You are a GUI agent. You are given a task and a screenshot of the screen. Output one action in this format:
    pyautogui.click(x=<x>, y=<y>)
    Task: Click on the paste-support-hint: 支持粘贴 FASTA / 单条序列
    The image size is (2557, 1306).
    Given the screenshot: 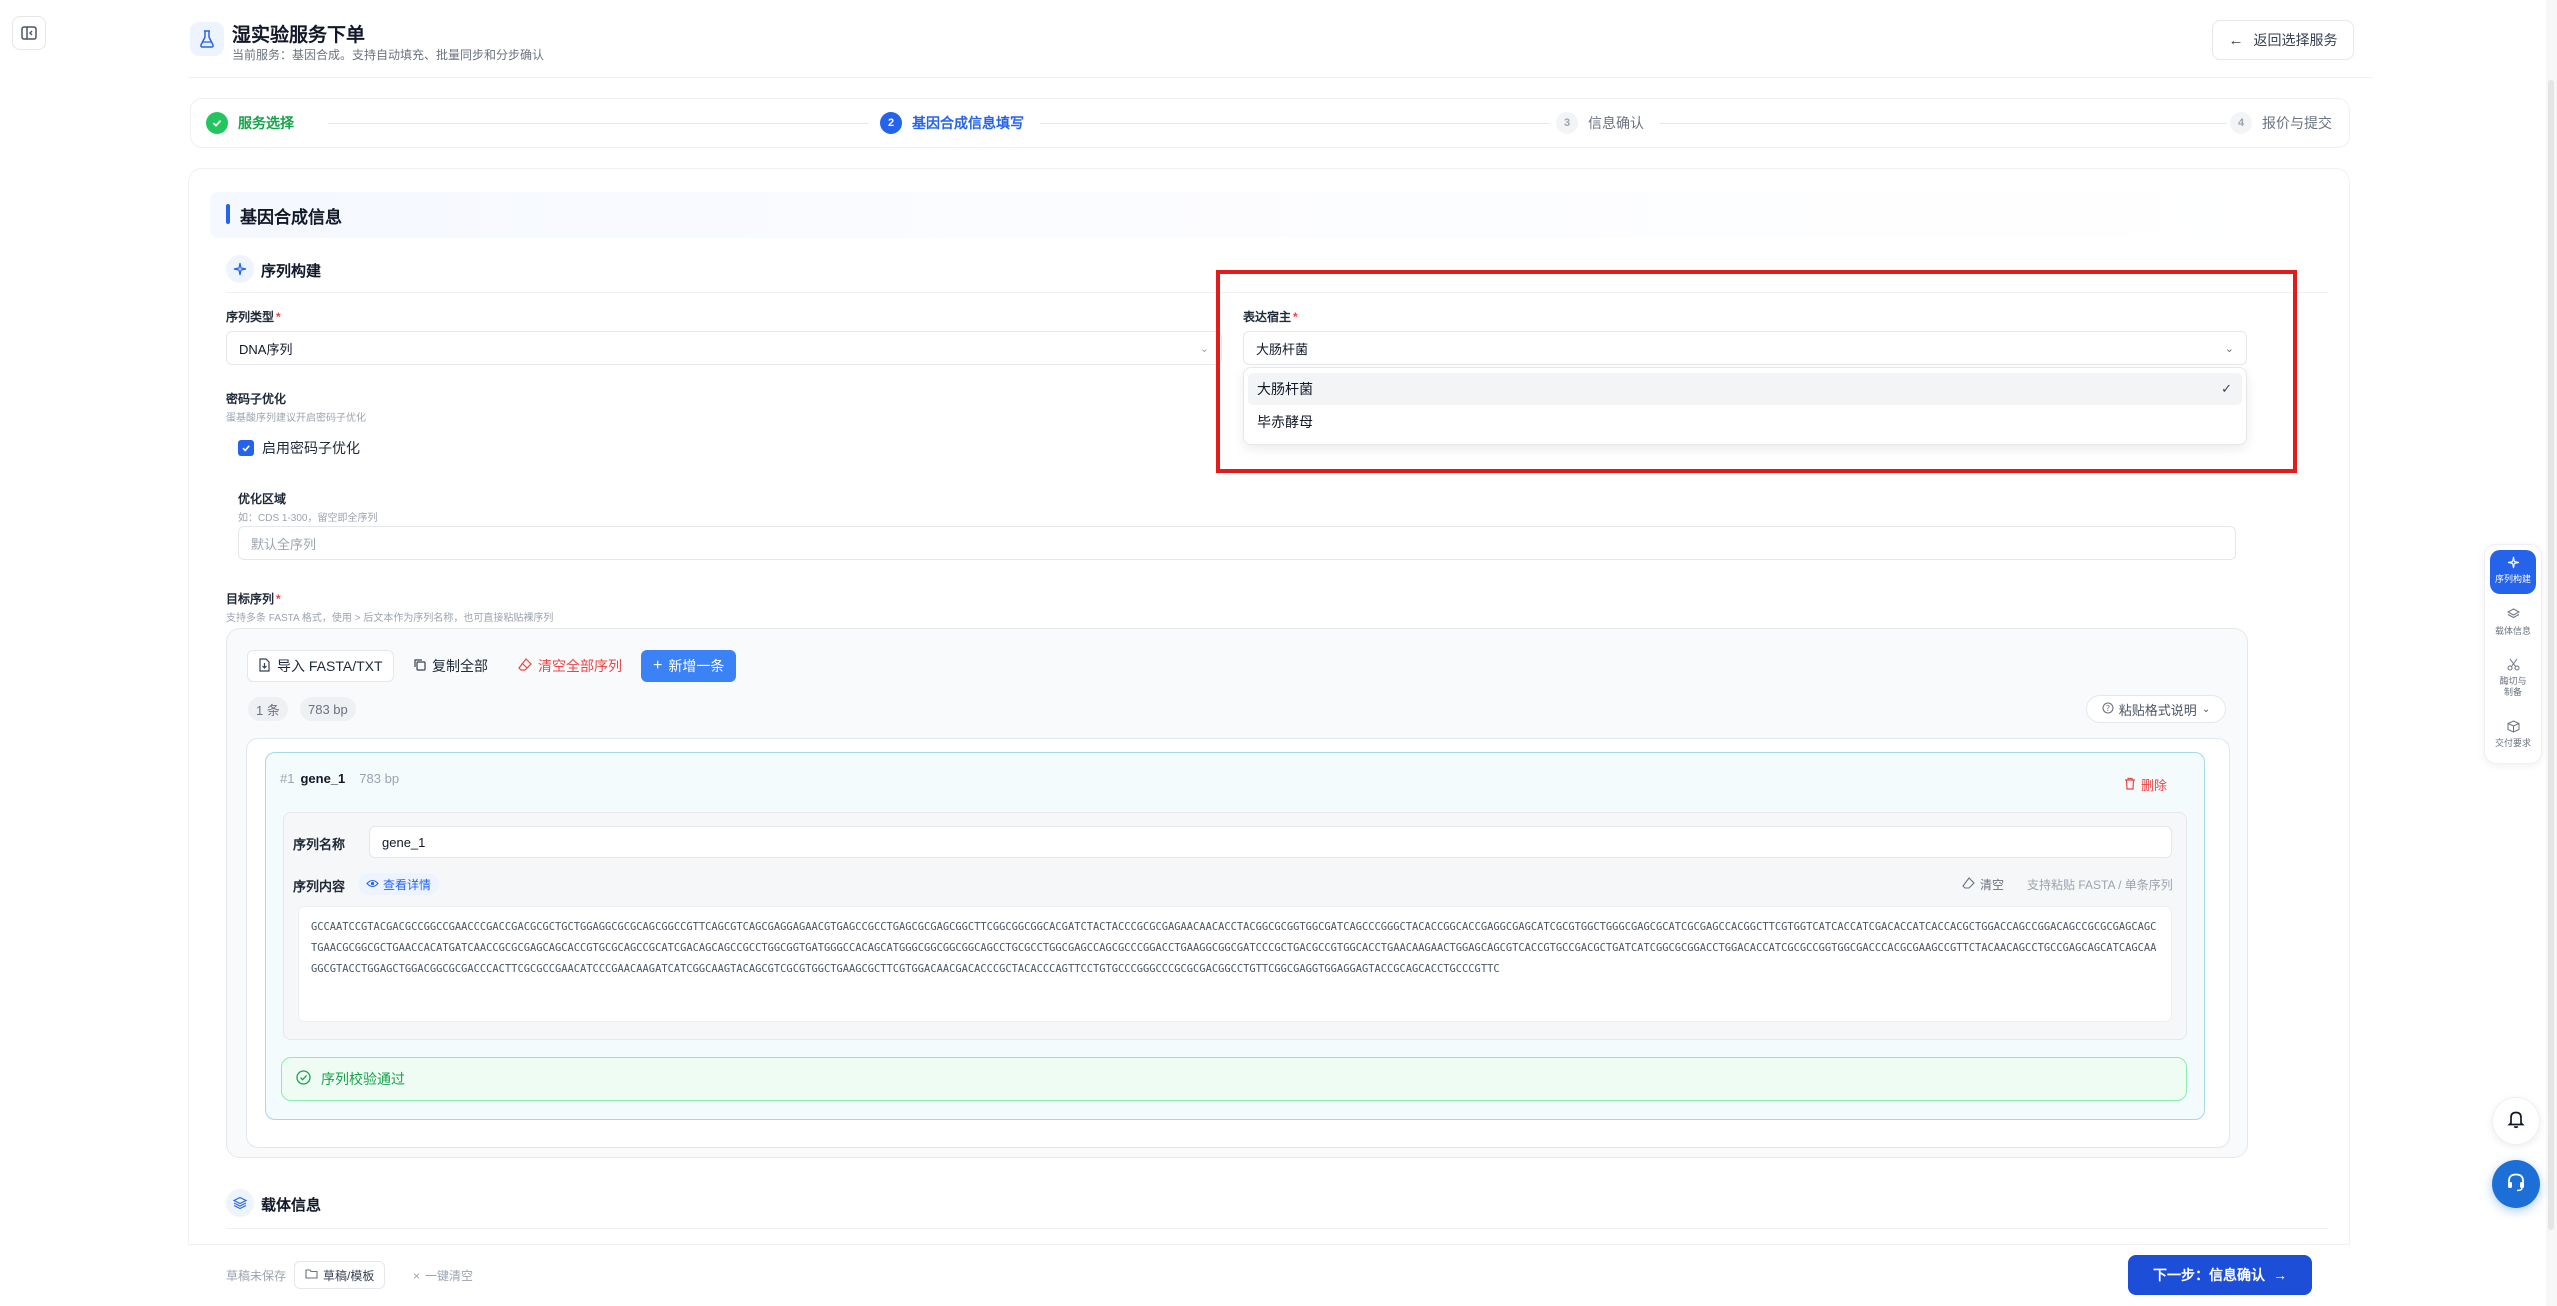 What is the action you would take?
    pyautogui.click(x=2100, y=885)
    